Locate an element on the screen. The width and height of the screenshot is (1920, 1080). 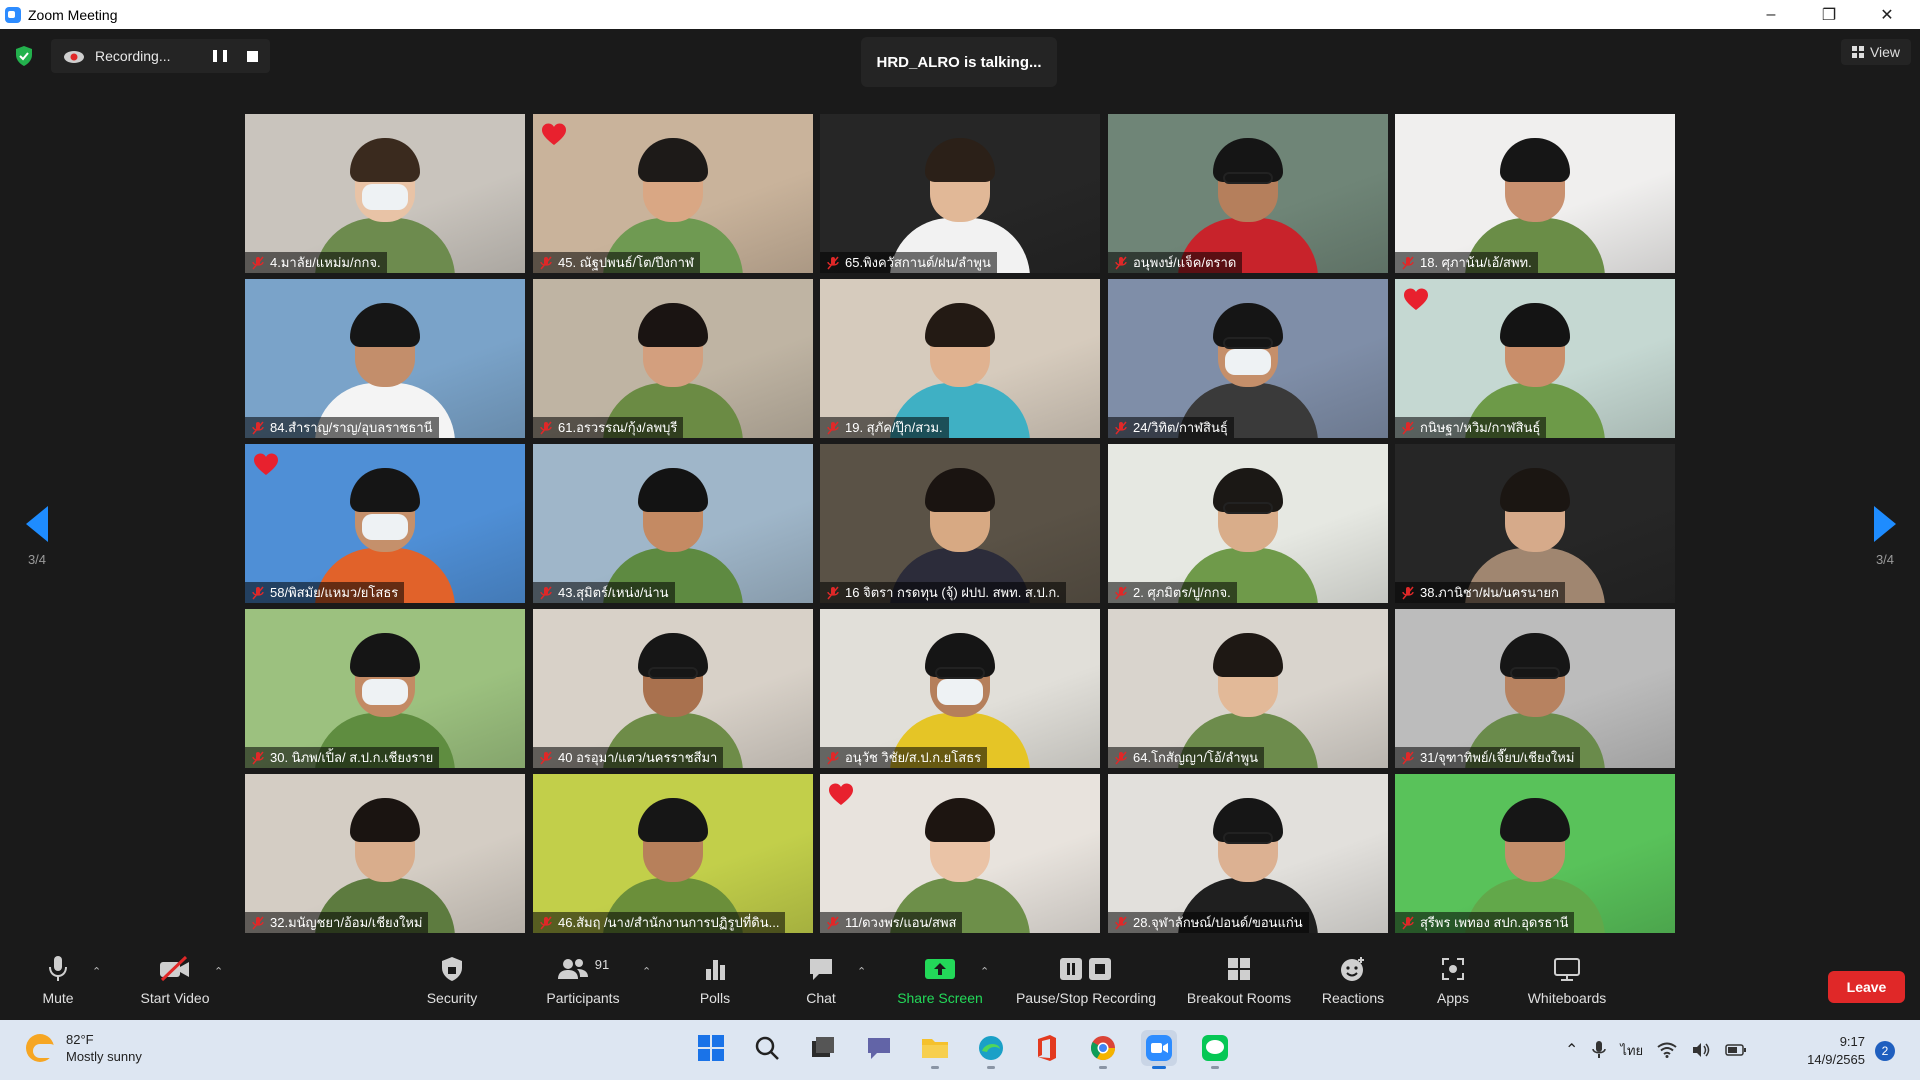
participant-name: อนุวัช วิชัย/ส.ป.ก.ยโสธร is located at coordinates (913, 757).